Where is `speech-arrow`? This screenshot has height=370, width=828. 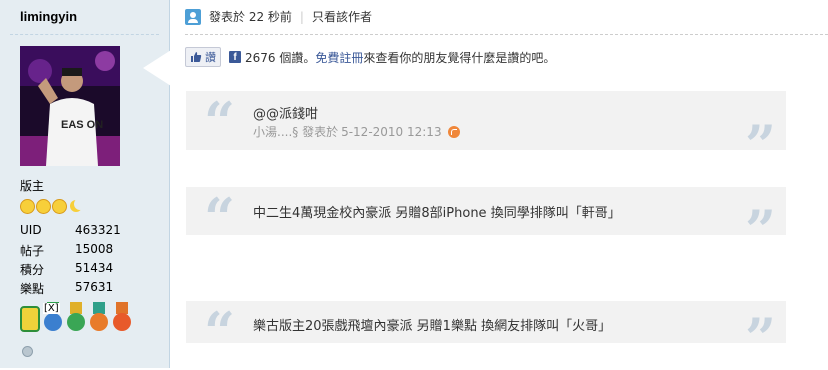 speech-arrow is located at coordinates (157, 68).